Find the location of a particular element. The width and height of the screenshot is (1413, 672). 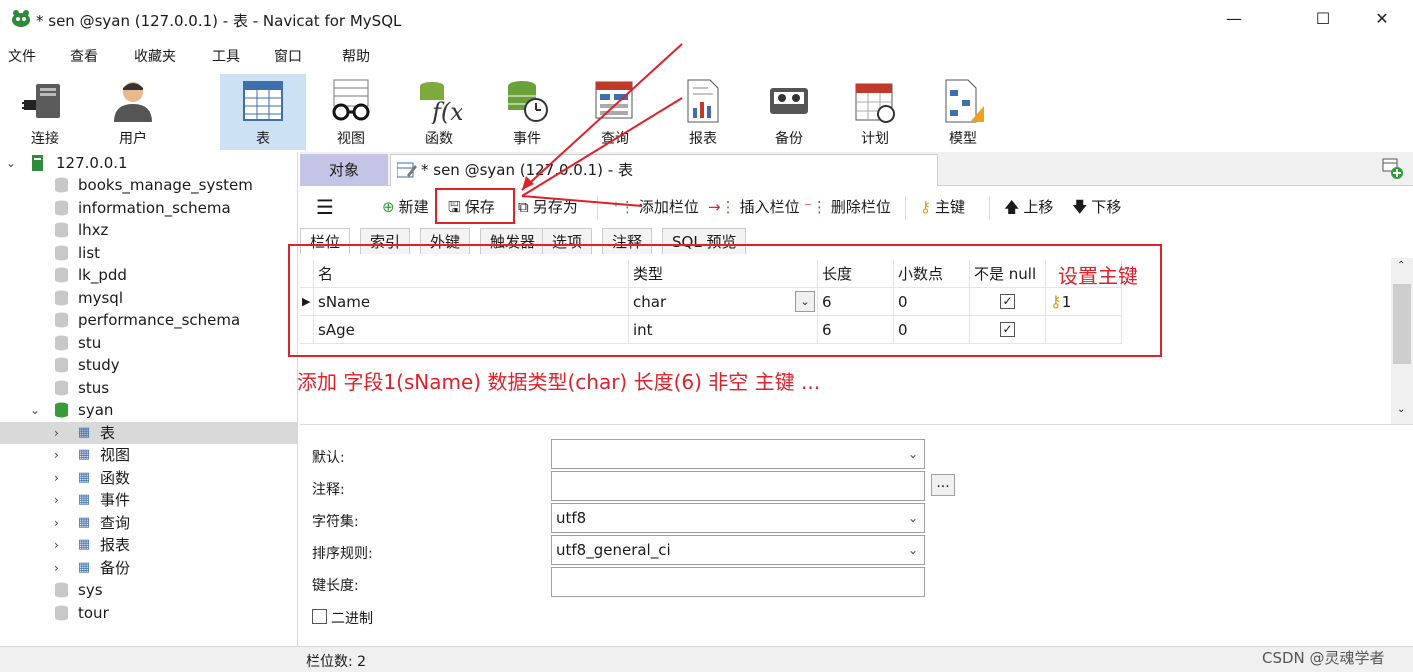

menu-tools: 工具 is located at coordinates (226, 56).